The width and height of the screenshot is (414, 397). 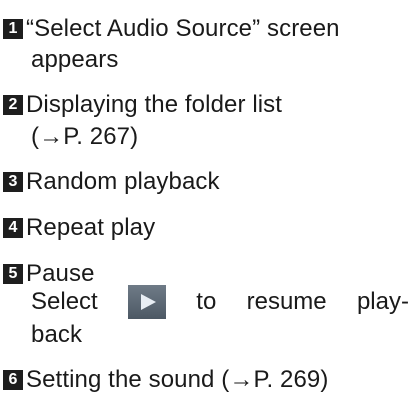 I want to click on item-number-badge: 4, so click(x=13, y=228).